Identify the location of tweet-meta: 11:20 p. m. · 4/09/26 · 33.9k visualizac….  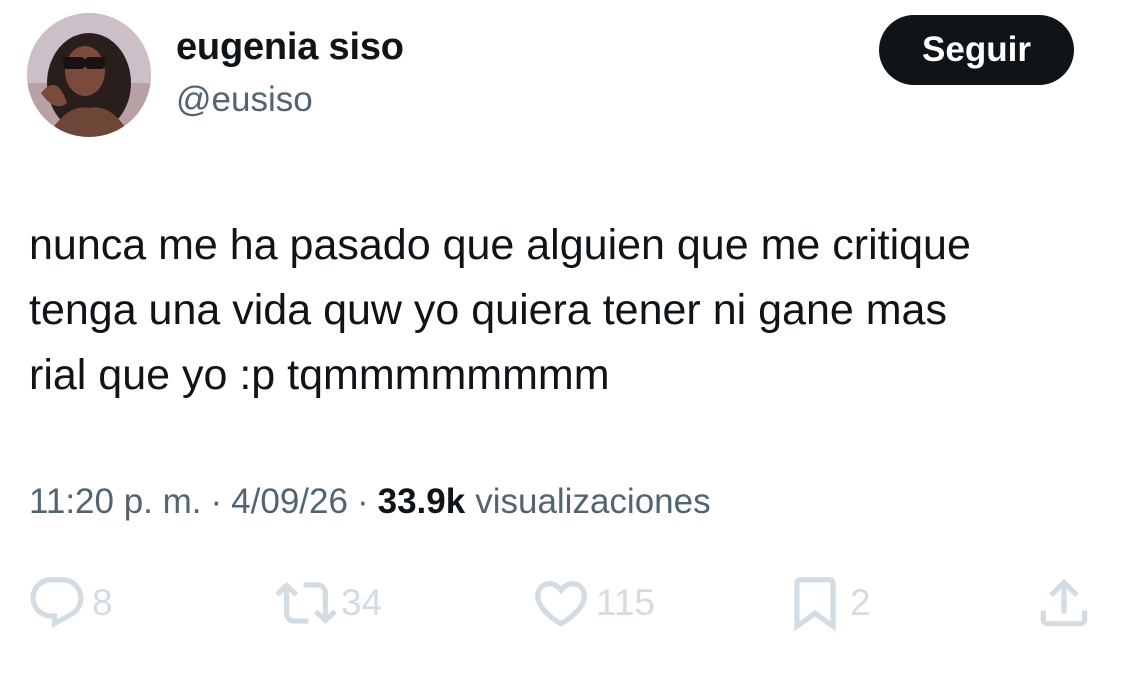
(370, 502).